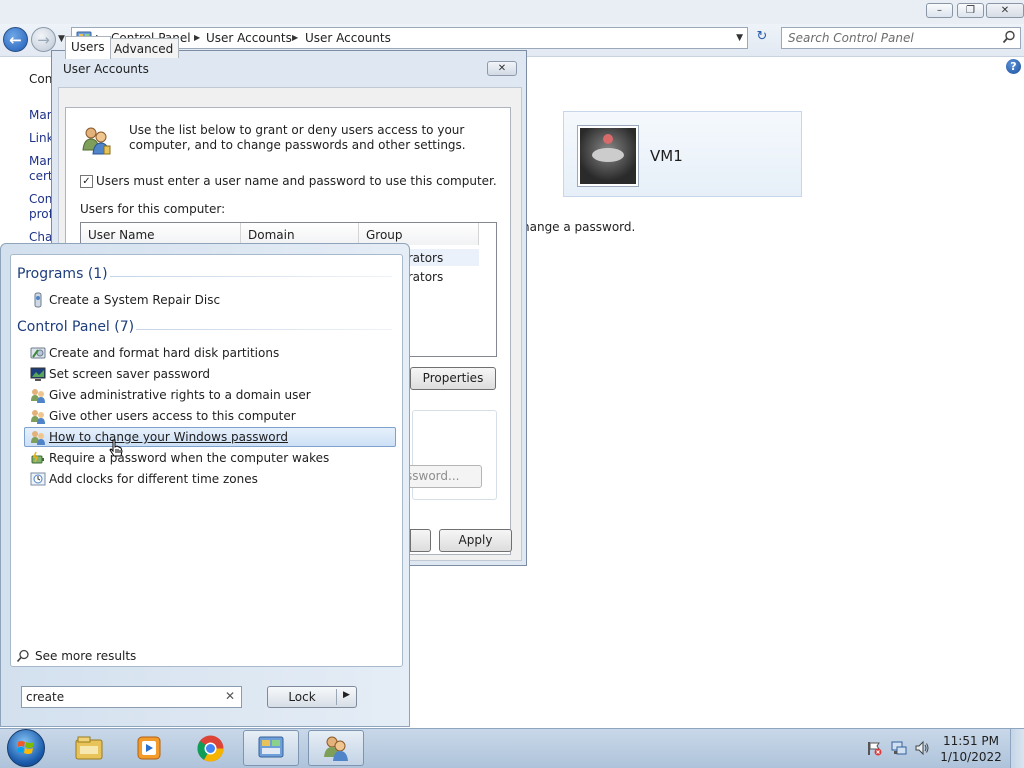 This screenshot has width=1024, height=768. I want to click on close-button: ✕, so click(1005, 10).